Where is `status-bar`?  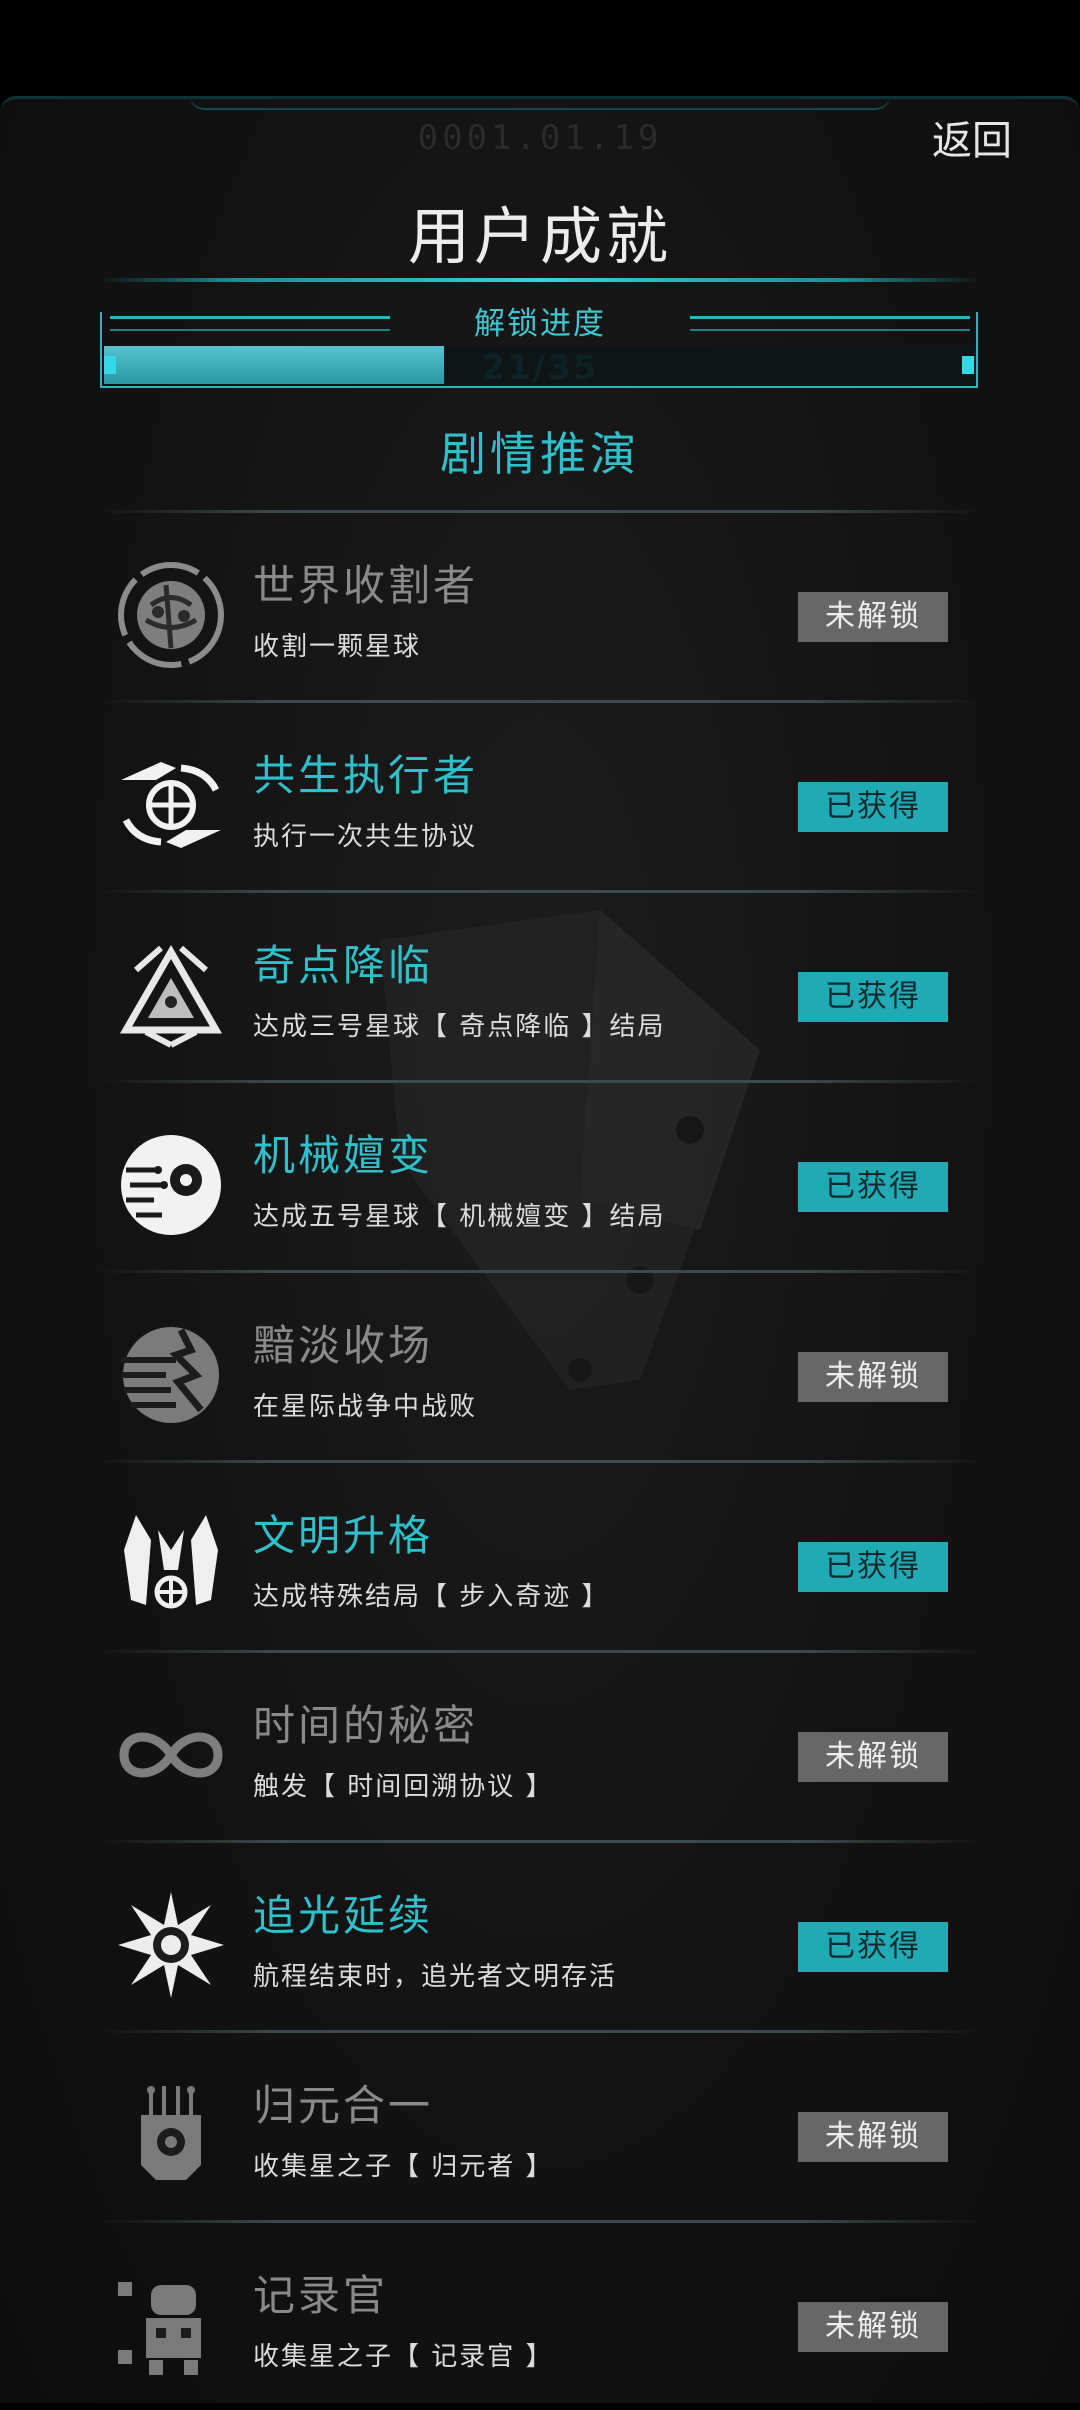 status-bar is located at coordinates (540, 48).